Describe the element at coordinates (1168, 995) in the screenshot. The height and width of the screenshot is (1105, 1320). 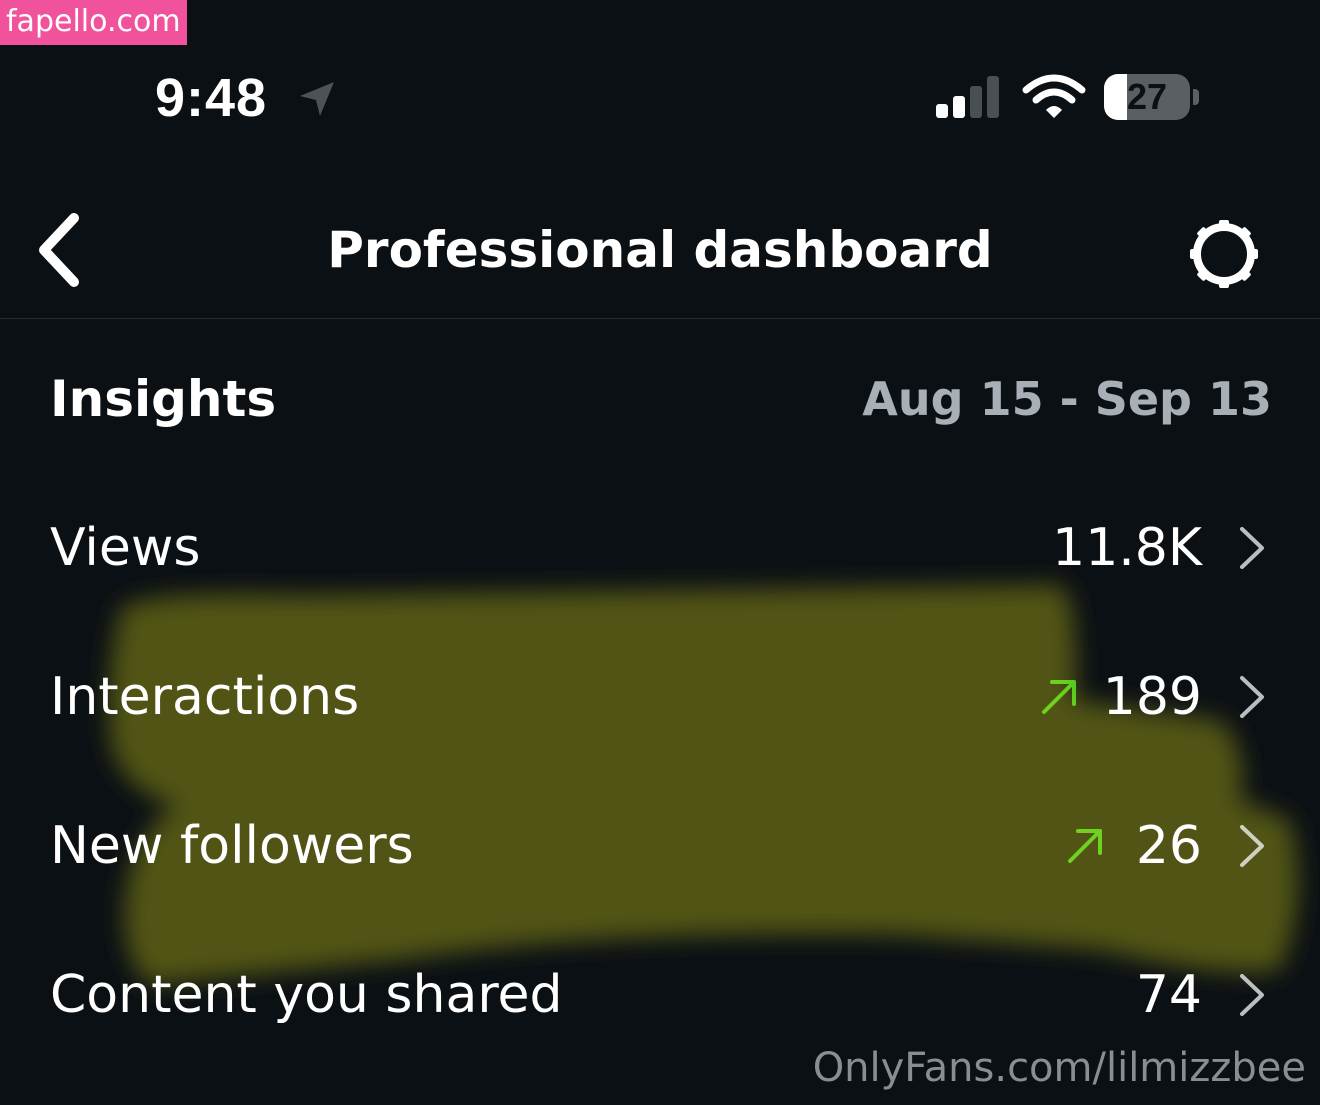
I see `metric-value: 74` at that location.